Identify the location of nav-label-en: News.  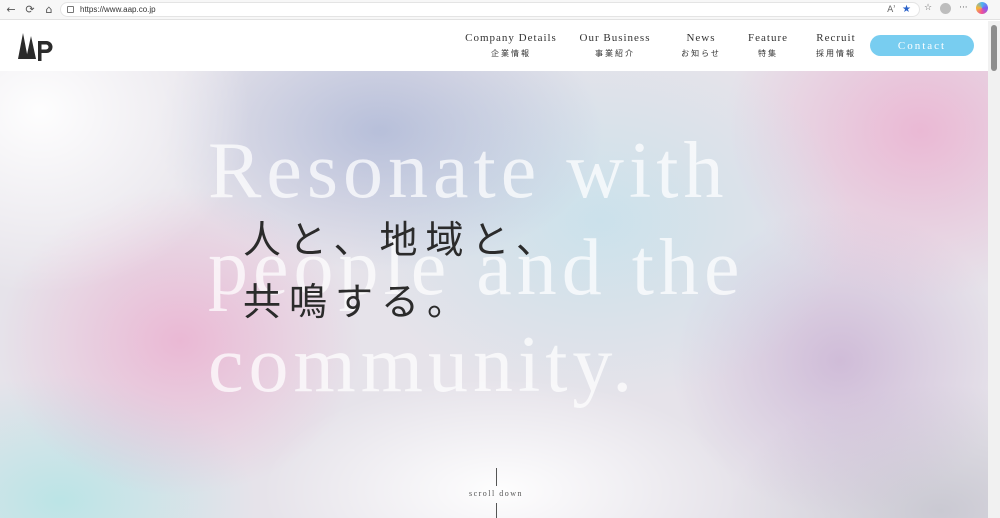
(701, 38).